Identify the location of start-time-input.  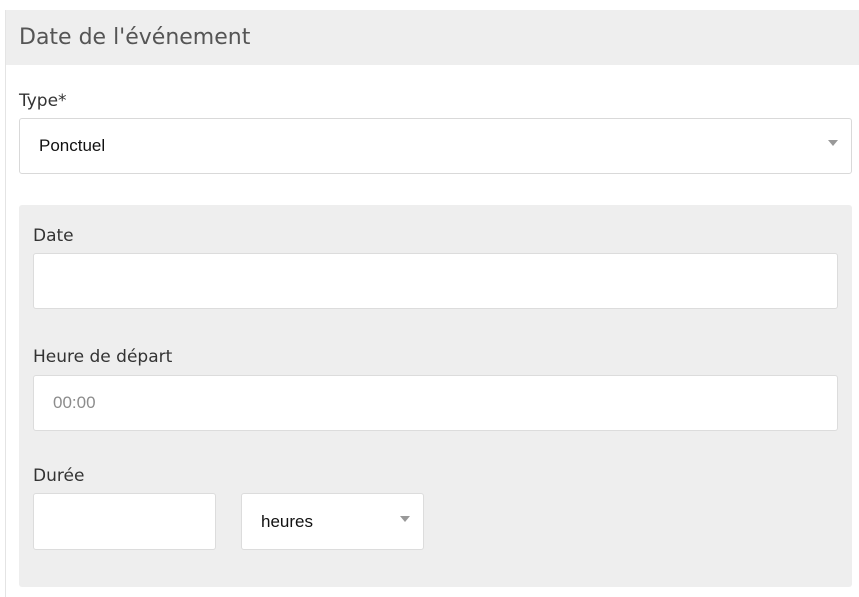
(435, 403).